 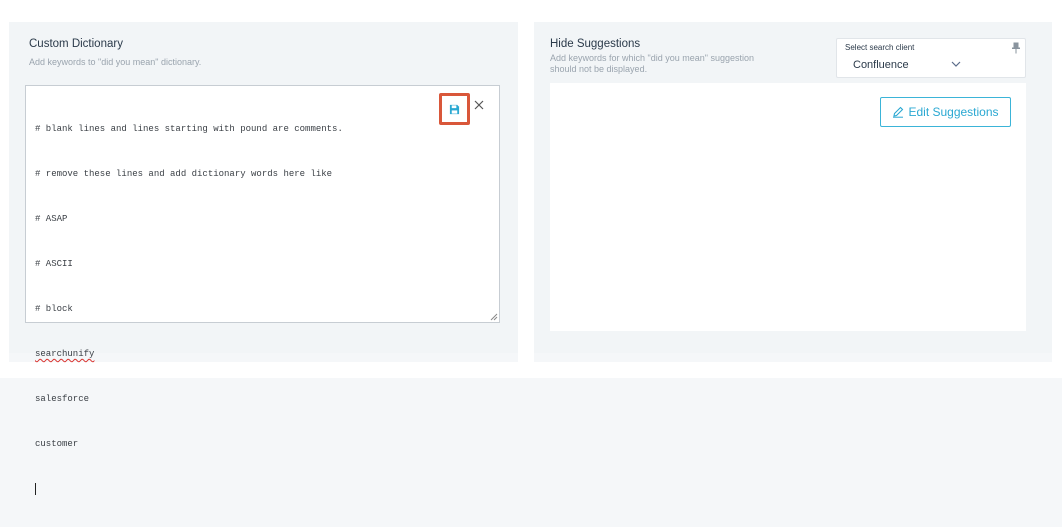 What do you see at coordinates (931, 58) in the screenshot?
I see `search-client-select: Select search client Confluence` at bounding box center [931, 58].